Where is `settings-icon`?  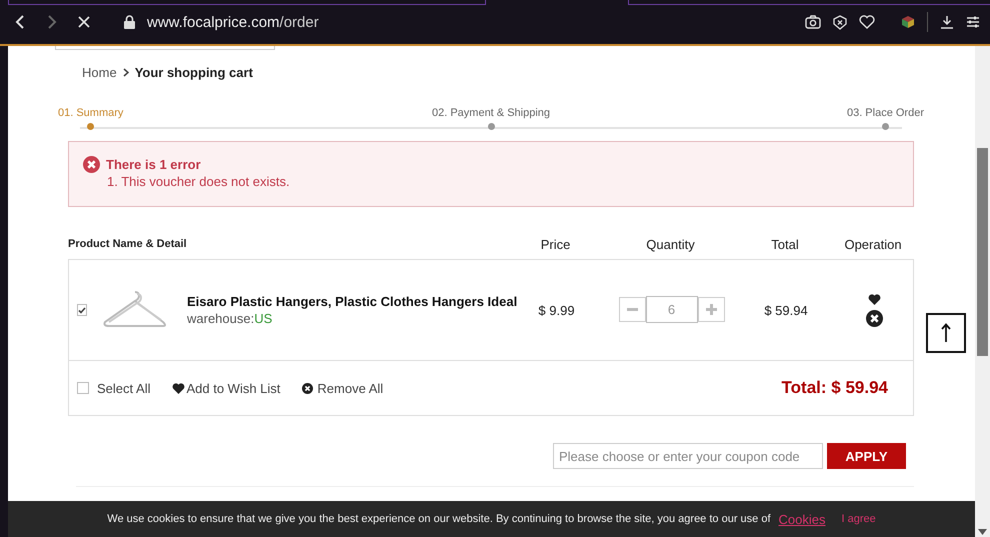 settings-icon is located at coordinates (973, 22).